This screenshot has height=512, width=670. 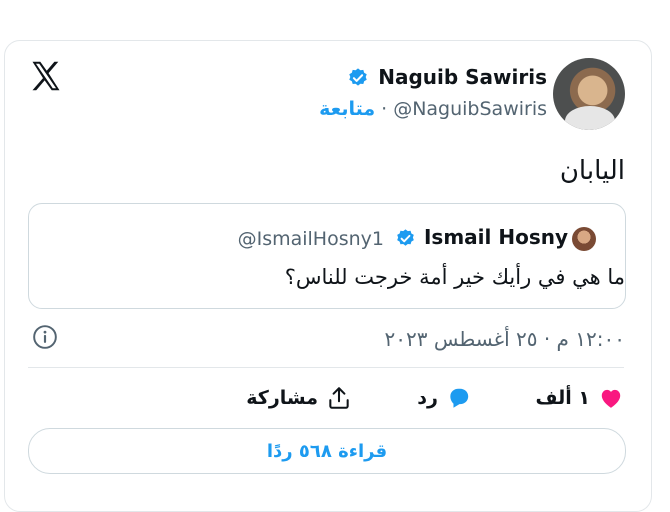 What do you see at coordinates (495, 237) in the screenshot?
I see `quoted-author-name: Ismail Hosny` at bounding box center [495, 237].